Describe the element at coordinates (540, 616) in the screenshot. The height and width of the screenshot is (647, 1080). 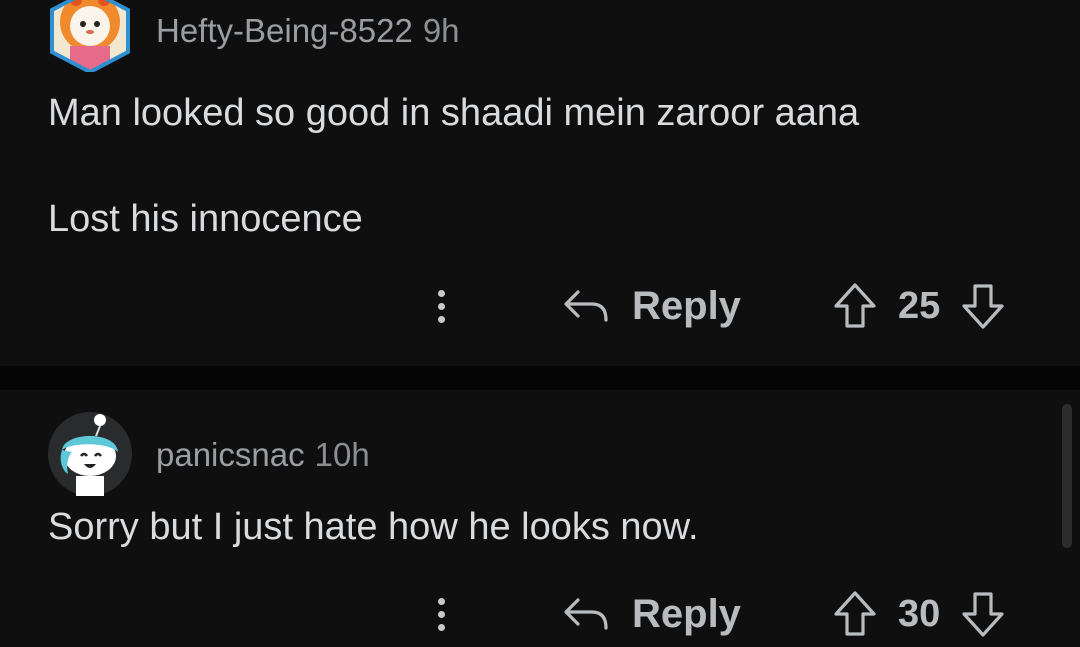
I see `comment-actions: Reply 30` at that location.